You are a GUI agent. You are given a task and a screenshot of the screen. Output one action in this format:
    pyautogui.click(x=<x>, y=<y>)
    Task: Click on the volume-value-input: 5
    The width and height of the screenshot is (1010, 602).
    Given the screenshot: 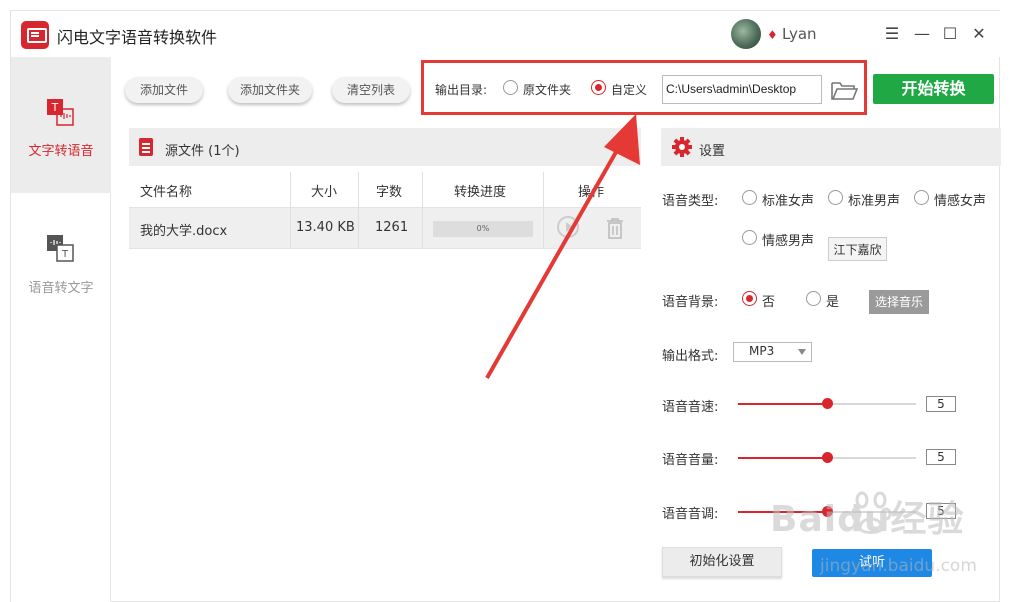 What is the action you would take?
    pyautogui.click(x=941, y=457)
    